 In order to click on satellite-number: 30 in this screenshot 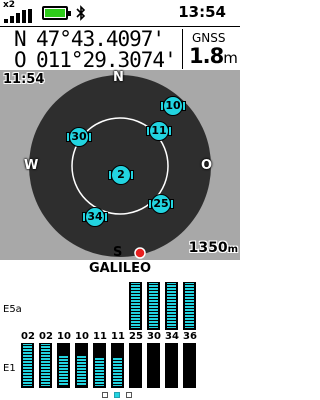, I will do `click(79, 136)`.